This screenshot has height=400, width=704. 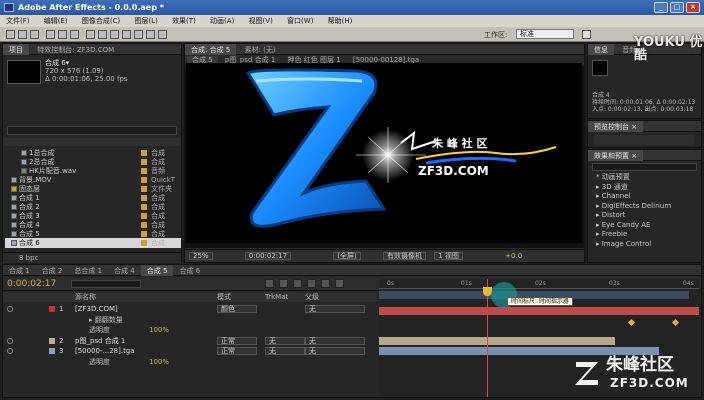 What do you see at coordinates (260, 49) in the screenshot?
I see `tab-footage: 素材: (无)` at bounding box center [260, 49].